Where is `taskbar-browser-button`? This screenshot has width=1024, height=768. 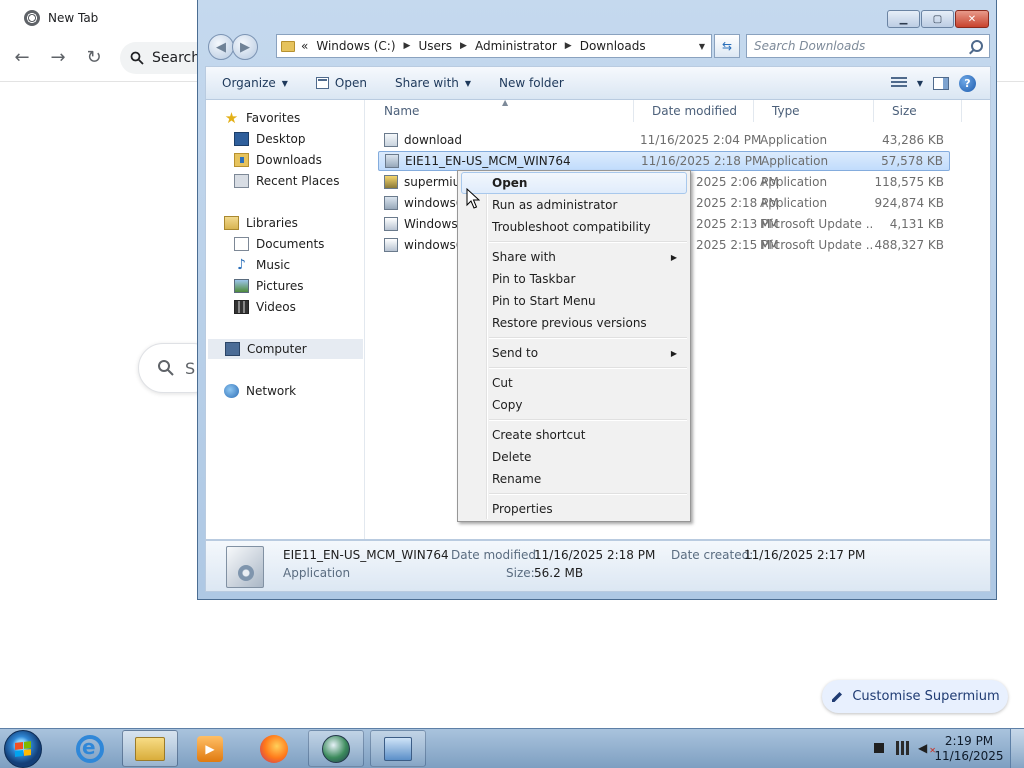
taskbar-browser-button is located at coordinates (336, 748).